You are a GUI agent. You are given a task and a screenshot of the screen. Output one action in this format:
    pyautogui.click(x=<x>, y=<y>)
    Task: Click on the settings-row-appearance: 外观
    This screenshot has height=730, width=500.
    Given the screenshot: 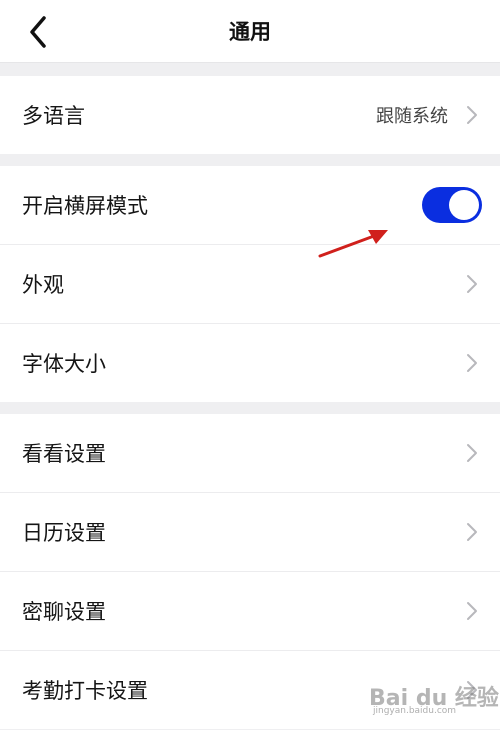 What is the action you would take?
    pyautogui.click(x=250, y=284)
    